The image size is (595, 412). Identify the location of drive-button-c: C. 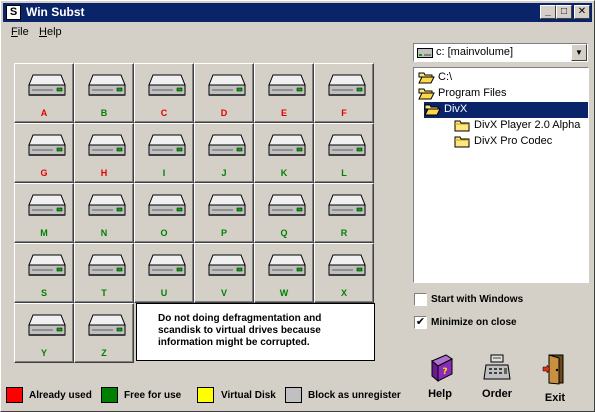
(164, 93).